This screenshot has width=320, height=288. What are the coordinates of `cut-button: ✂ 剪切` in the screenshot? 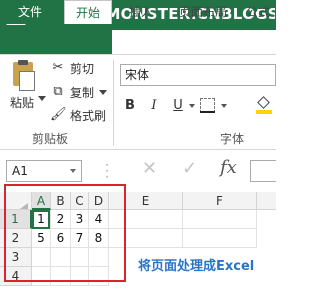 It's located at (72, 68).